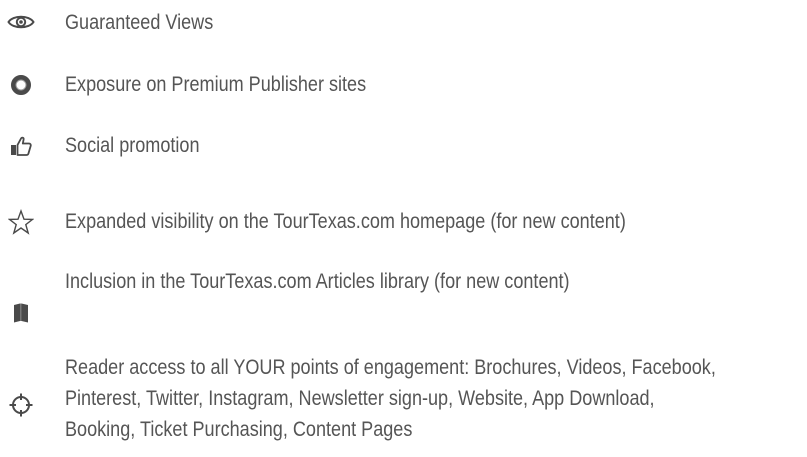 The image size is (807, 457). Describe the element at coordinates (21, 405) in the screenshot. I see `crosshair-icon` at that location.